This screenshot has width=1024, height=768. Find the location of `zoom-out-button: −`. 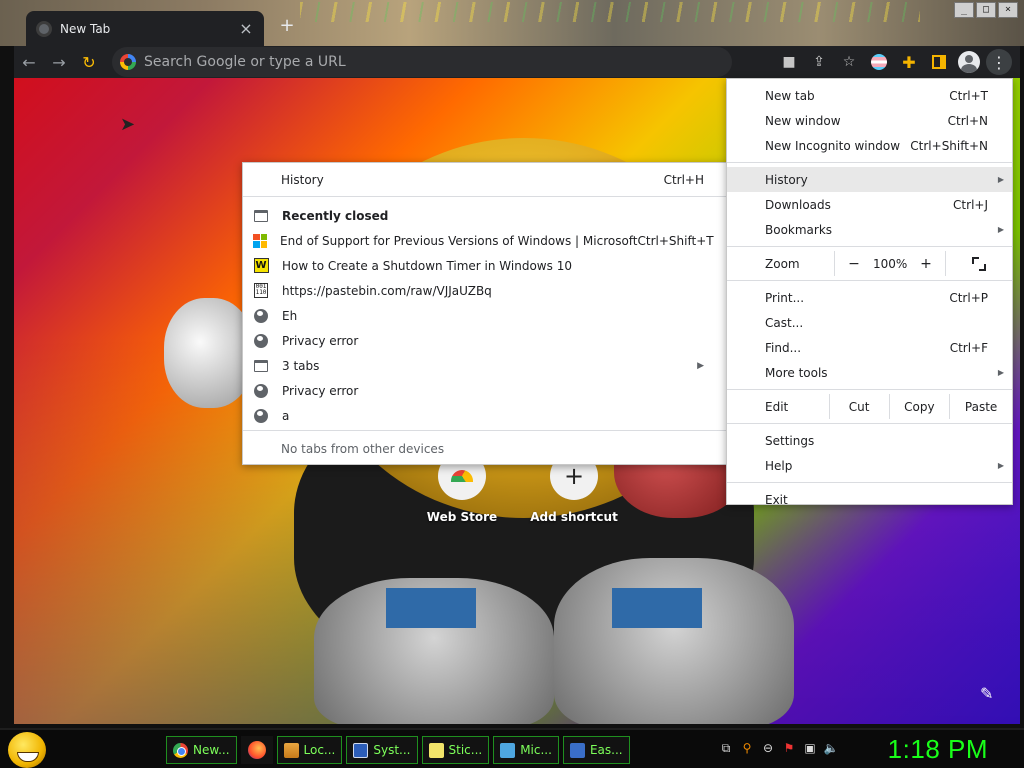

zoom-out-button: − is located at coordinates (854, 264).